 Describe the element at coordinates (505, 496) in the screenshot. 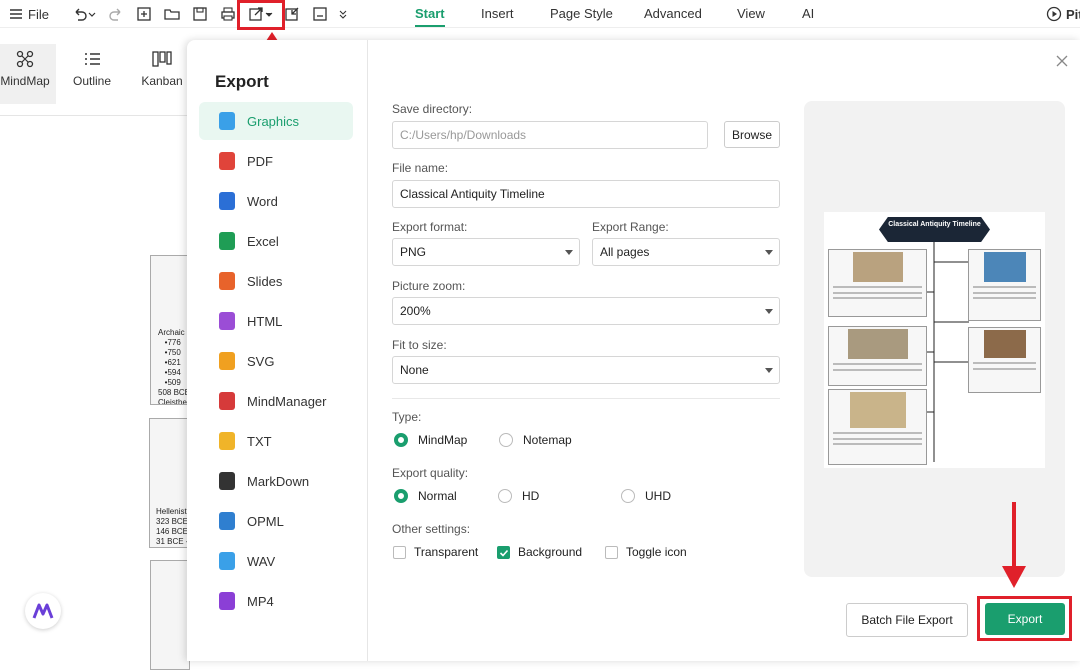

I see `radio-indicator` at that location.